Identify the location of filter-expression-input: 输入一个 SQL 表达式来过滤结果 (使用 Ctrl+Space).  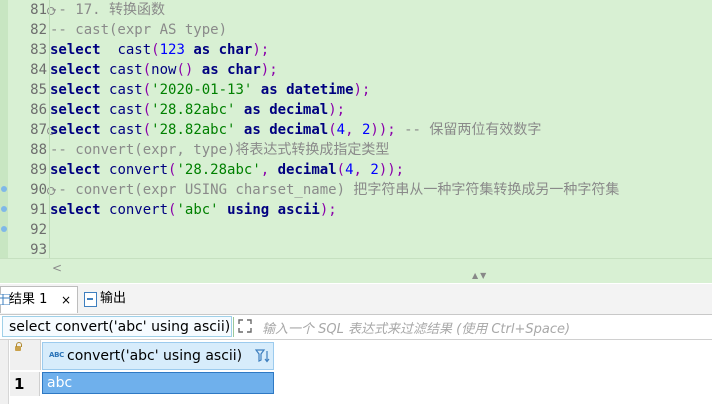
(416, 327).